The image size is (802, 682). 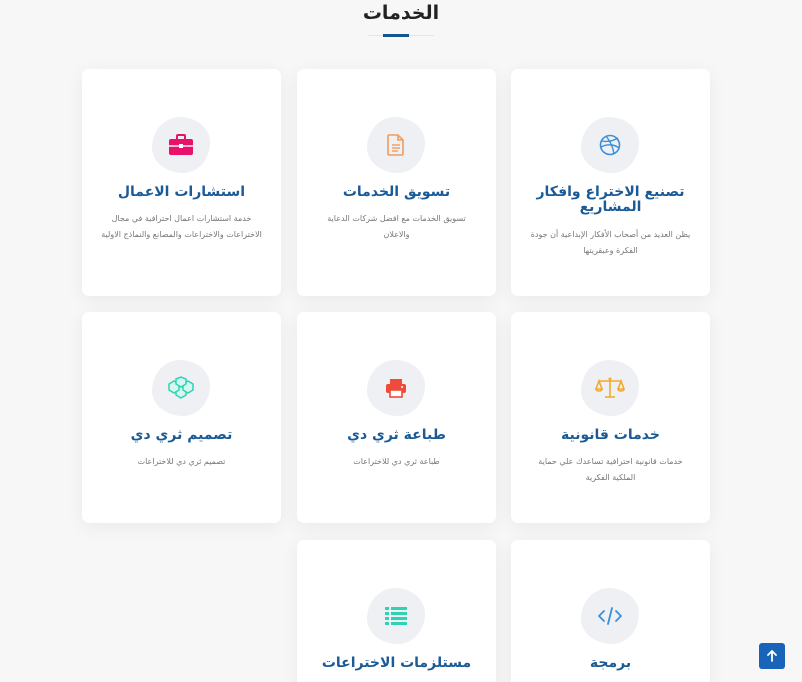 What do you see at coordinates (396, 417) in the screenshot?
I see `service-card-3d-printing: طباعة ثري دي طباعة ثري دي للاختراعات` at bounding box center [396, 417].